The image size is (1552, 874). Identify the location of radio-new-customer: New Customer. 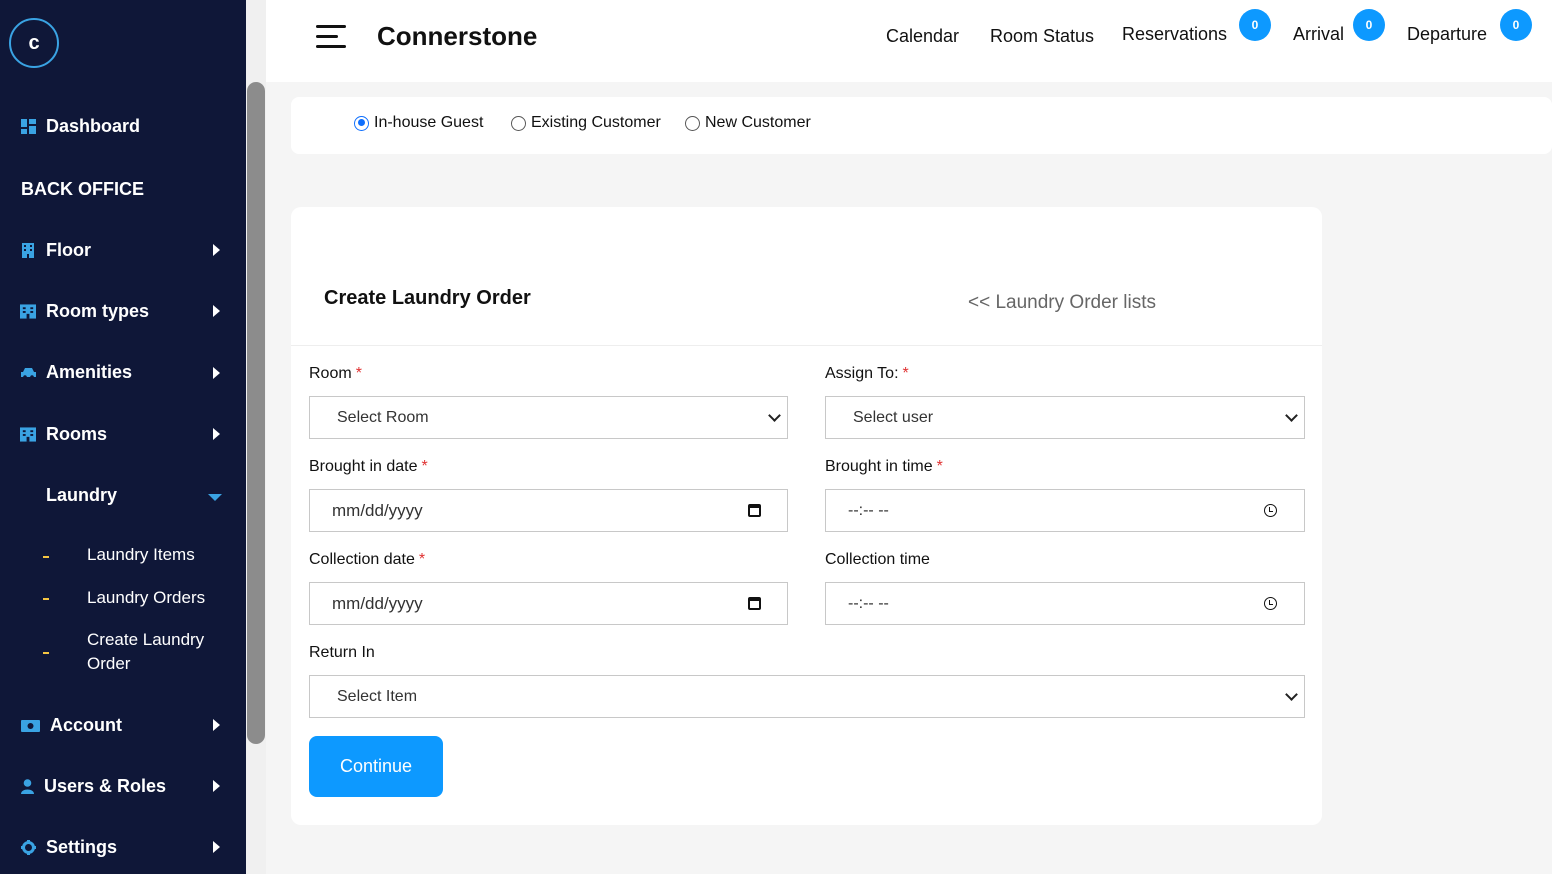
(748, 123).